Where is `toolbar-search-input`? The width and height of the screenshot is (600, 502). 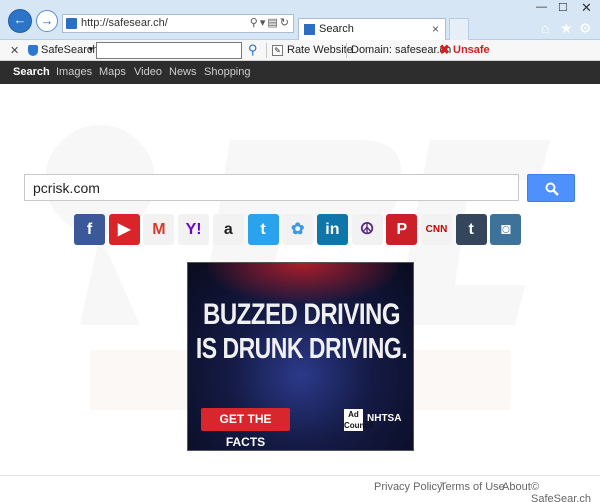
toolbar-search-input is located at coordinates (169, 50).